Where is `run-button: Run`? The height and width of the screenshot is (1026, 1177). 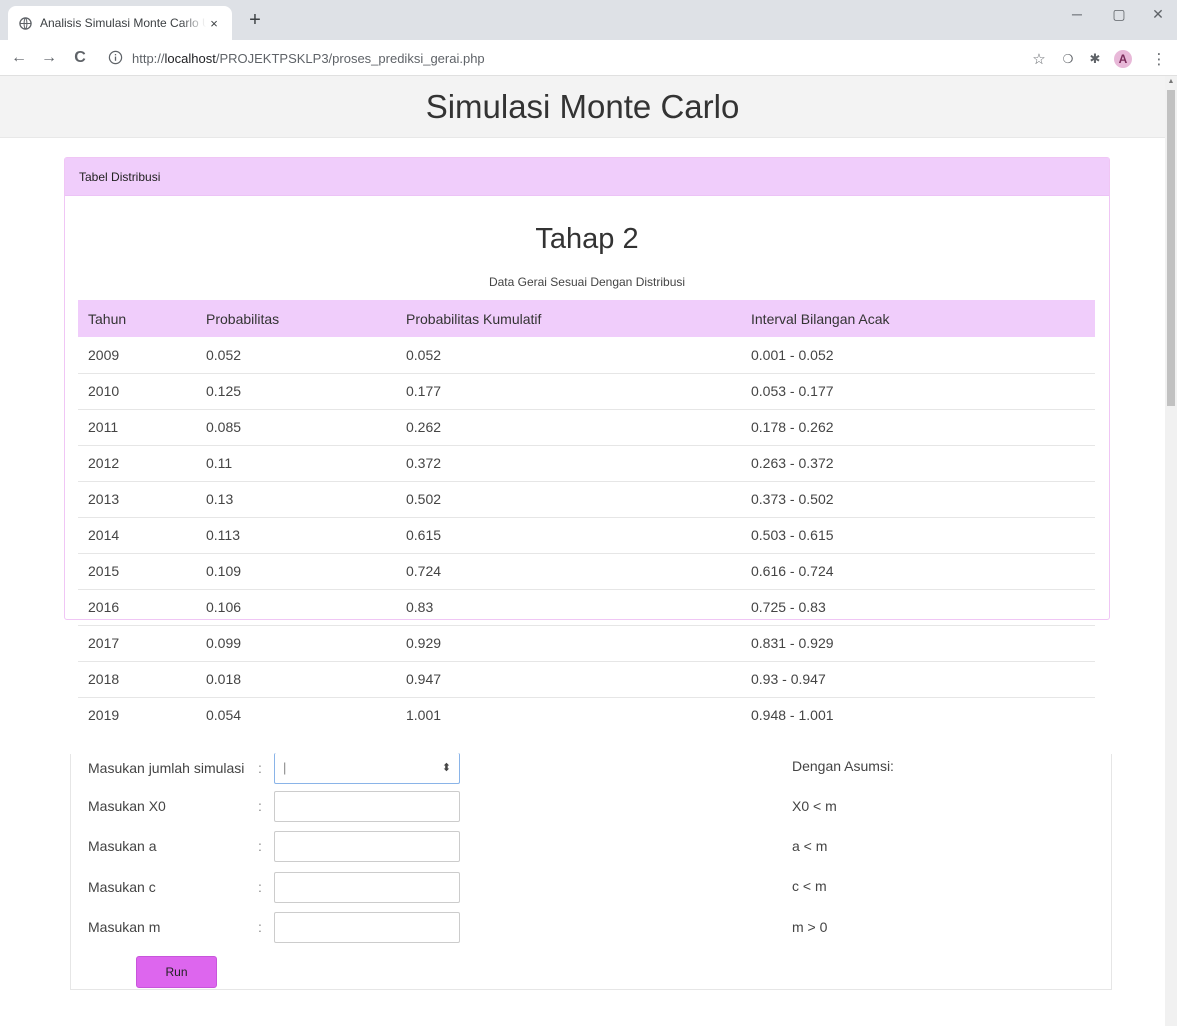
run-button: Run is located at coordinates (176, 972).